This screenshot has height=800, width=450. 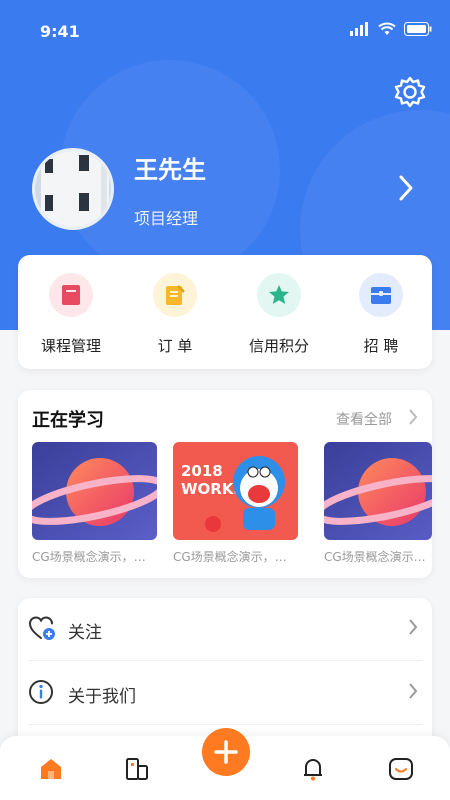 What do you see at coordinates (235, 491) in the screenshot?
I see `course-thumbnail: 2018 WORKS` at bounding box center [235, 491].